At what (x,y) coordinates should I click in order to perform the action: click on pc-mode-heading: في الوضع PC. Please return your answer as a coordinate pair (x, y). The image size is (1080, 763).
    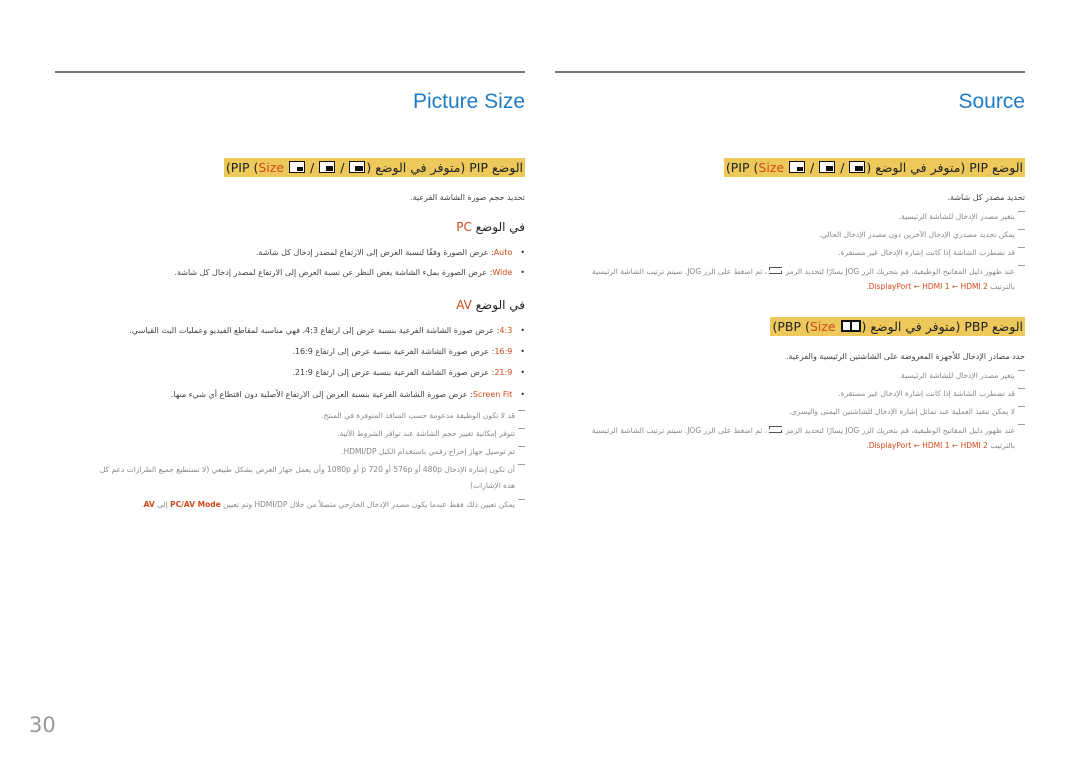
    Looking at the image, I should click on (490, 227).